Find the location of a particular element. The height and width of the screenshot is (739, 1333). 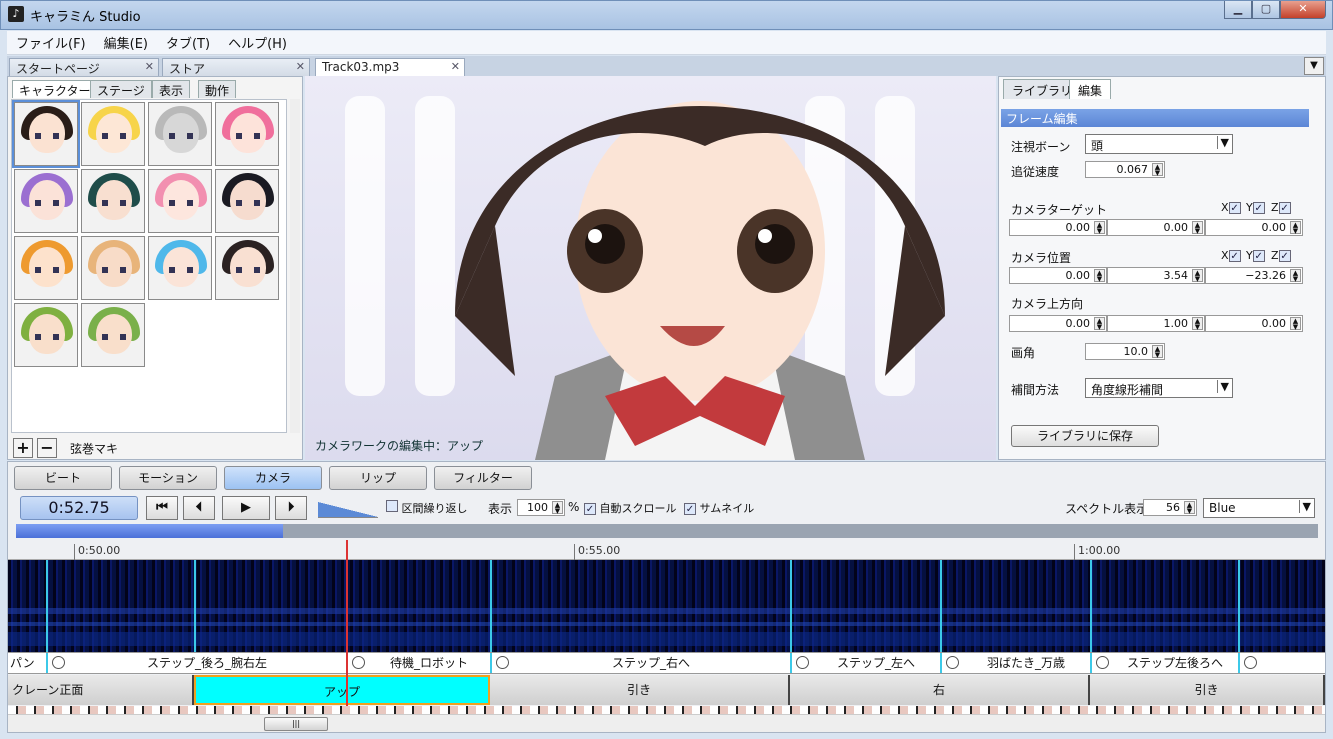

minimize-button: ▁ is located at coordinates (1238, 10).